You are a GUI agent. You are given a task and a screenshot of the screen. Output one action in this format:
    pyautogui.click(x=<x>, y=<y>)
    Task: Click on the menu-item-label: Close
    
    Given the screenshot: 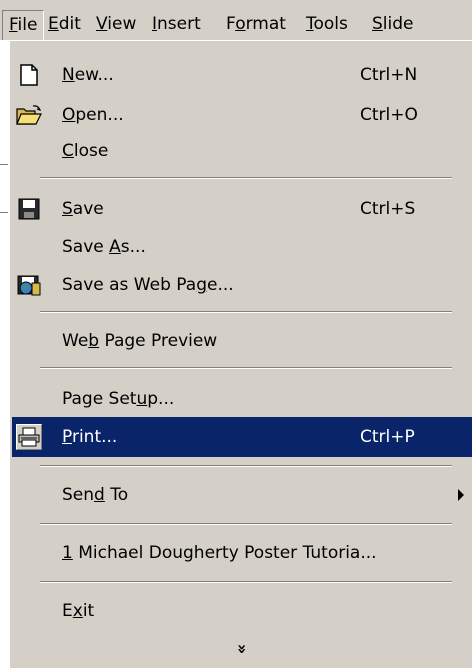 What is the action you would take?
    pyautogui.click(x=85, y=151)
    